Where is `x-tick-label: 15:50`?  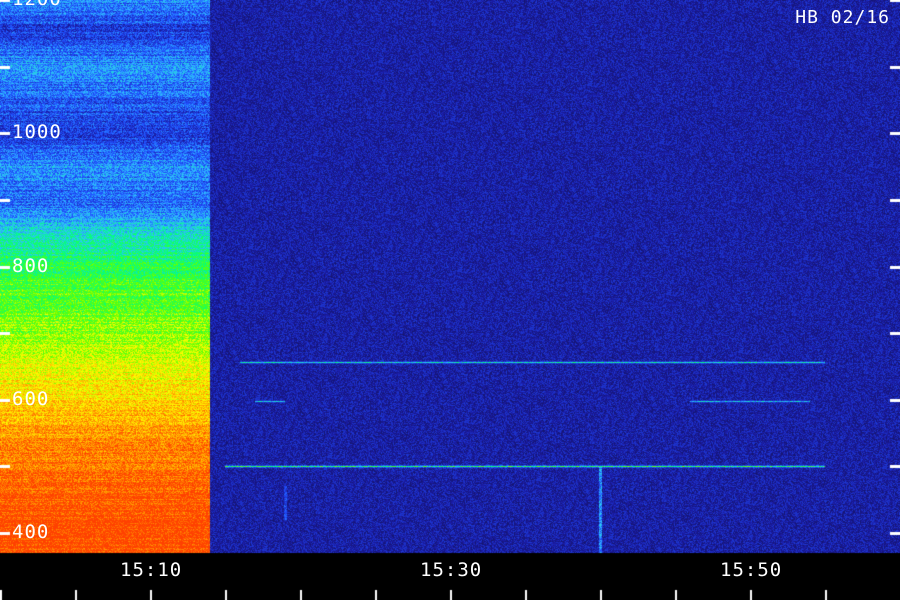
x-tick-label: 15:50 is located at coordinates (751, 570).